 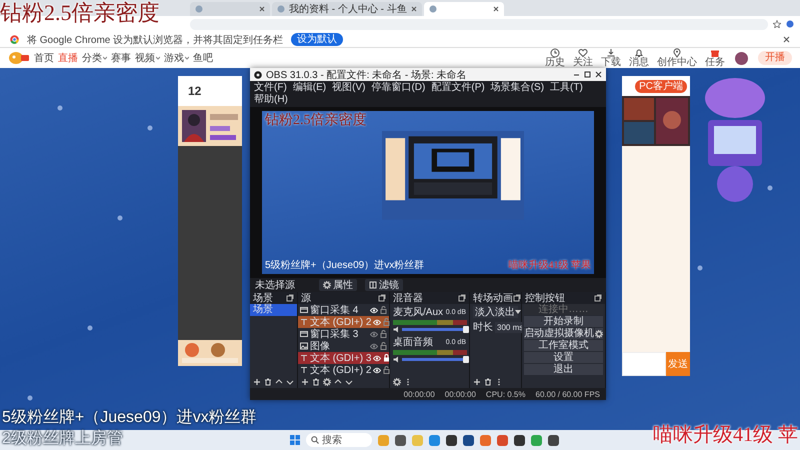 What do you see at coordinates (338, 285) in the screenshot?
I see `toolbar-button: 属性` at bounding box center [338, 285].